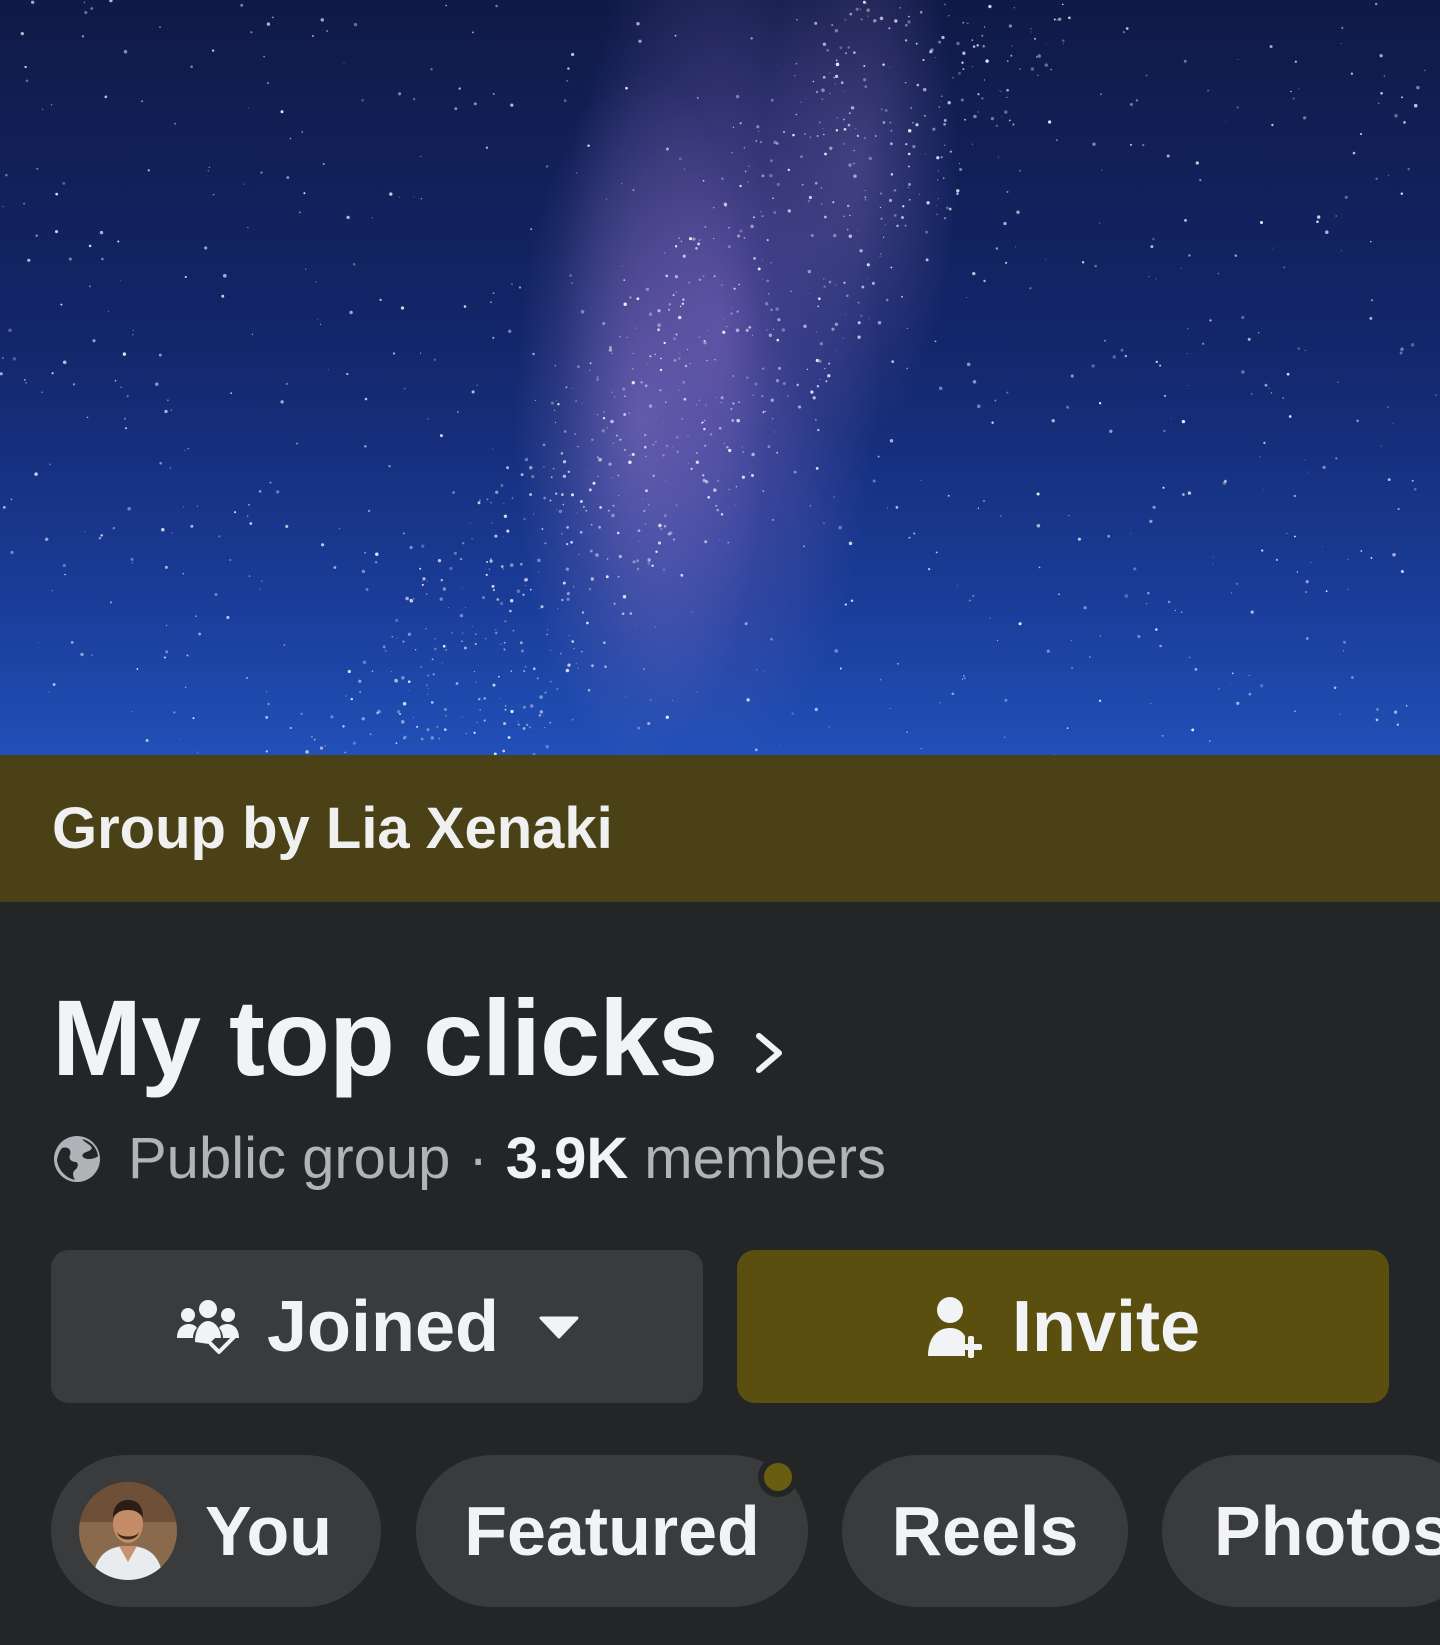 The height and width of the screenshot is (1645, 1440). What do you see at coordinates (77, 1158) in the screenshot?
I see `globe-icon` at bounding box center [77, 1158].